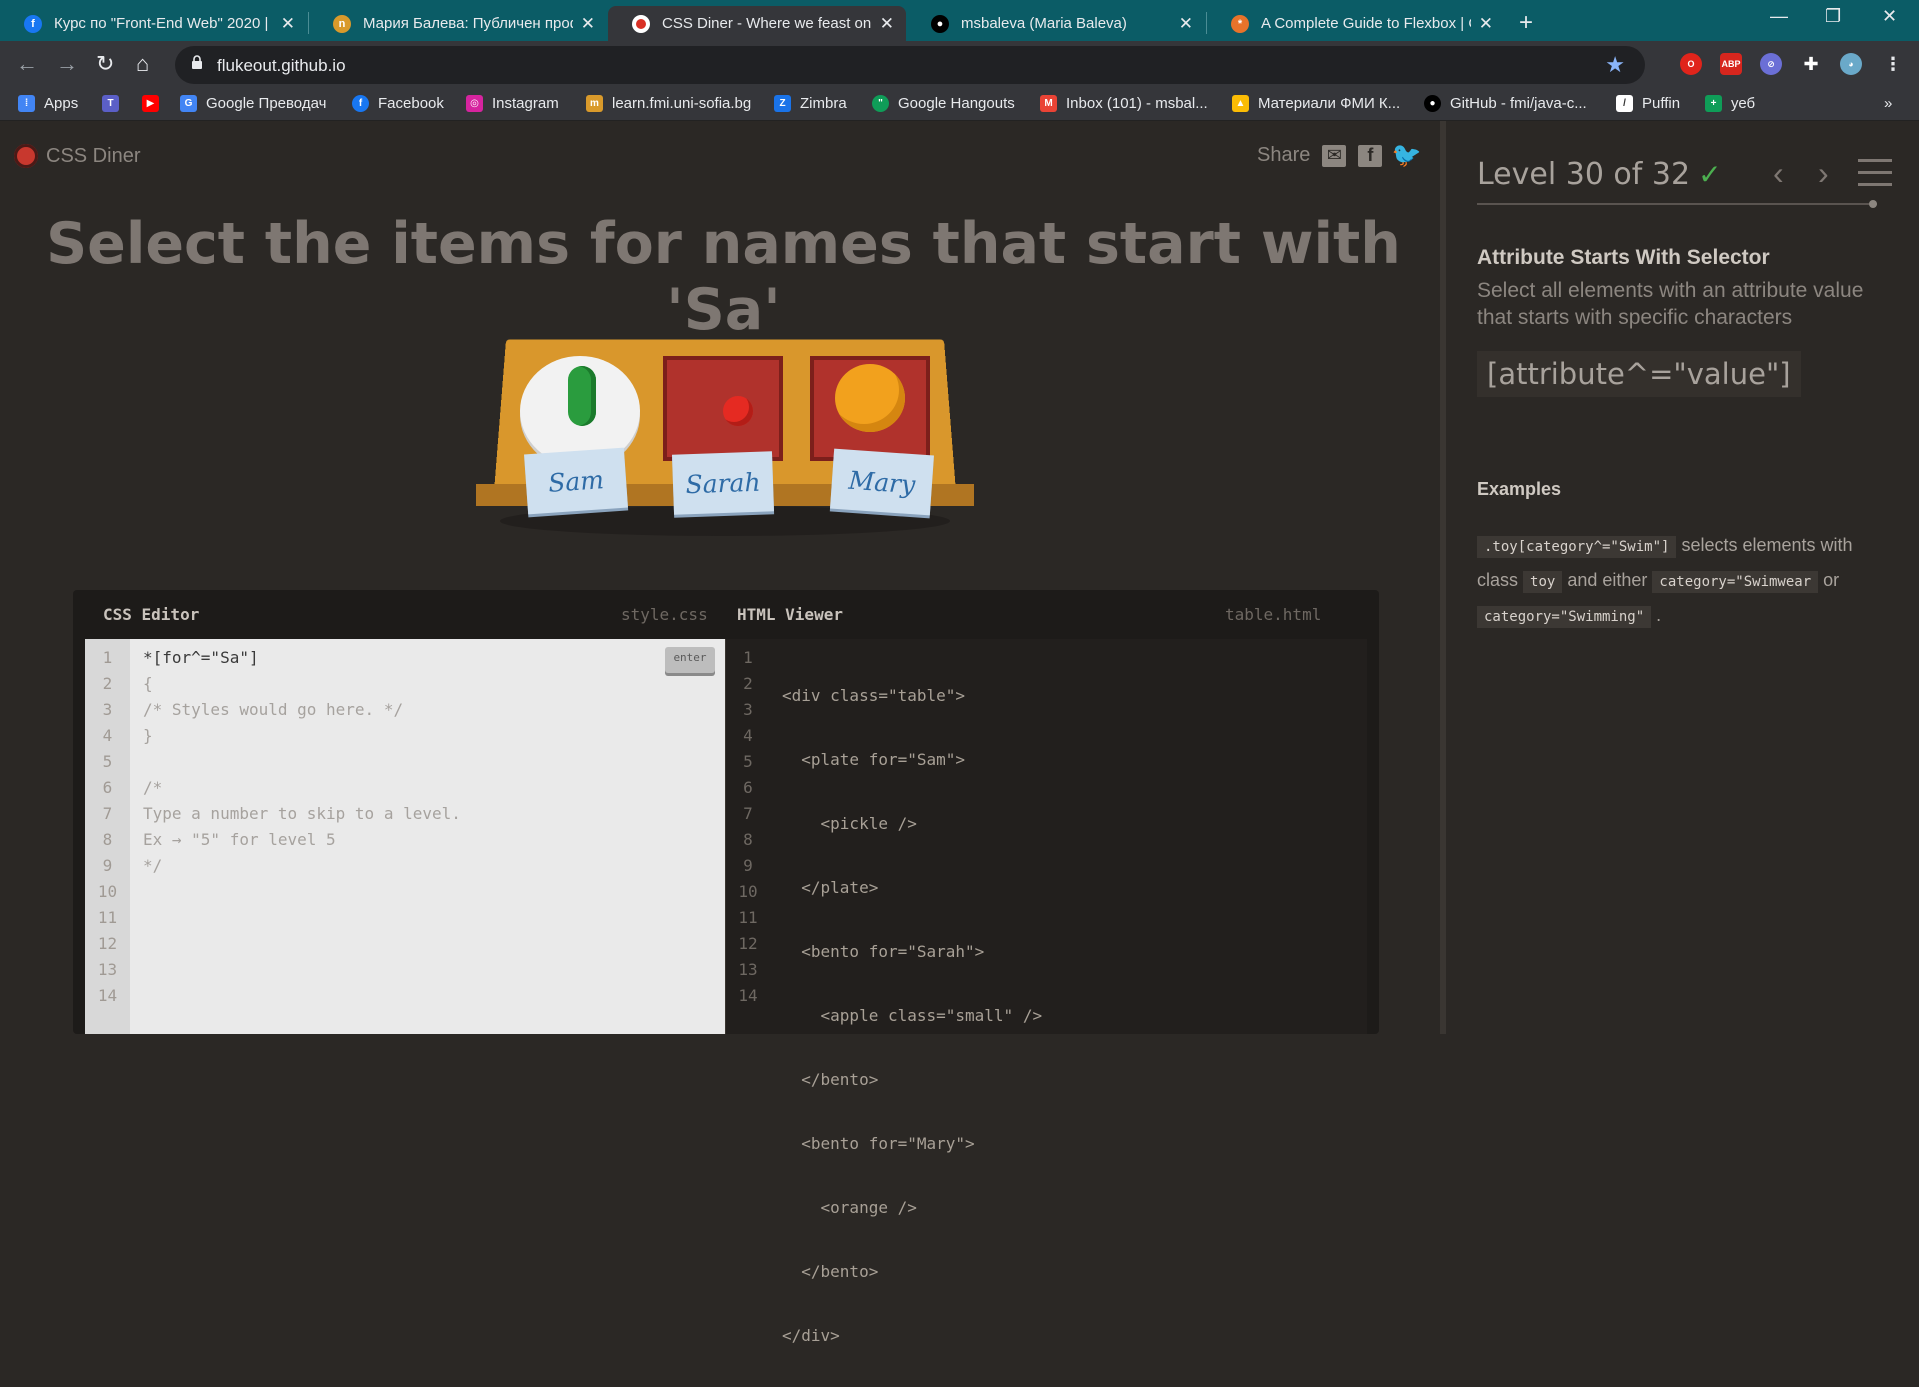 This screenshot has height=1387, width=1919. Describe the element at coordinates (398, 103) in the screenshot. I see `bookmark-facebook: f Facebook` at that location.